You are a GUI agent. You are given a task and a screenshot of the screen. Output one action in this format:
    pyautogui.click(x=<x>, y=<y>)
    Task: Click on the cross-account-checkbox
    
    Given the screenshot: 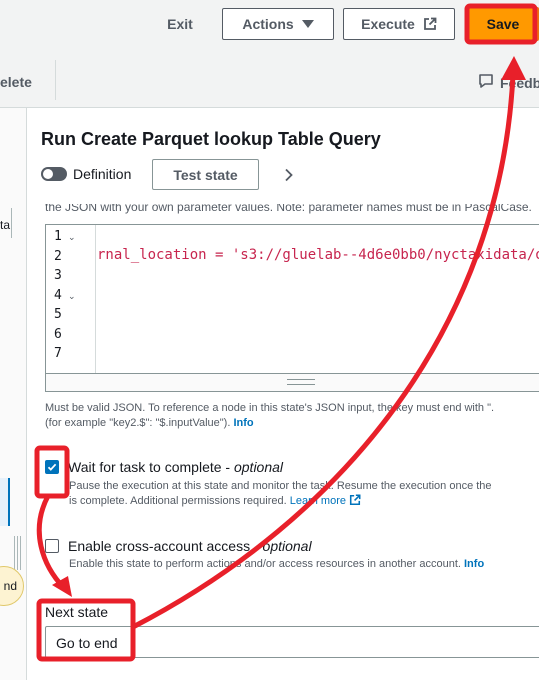 What is the action you would take?
    pyautogui.click(x=52, y=546)
    